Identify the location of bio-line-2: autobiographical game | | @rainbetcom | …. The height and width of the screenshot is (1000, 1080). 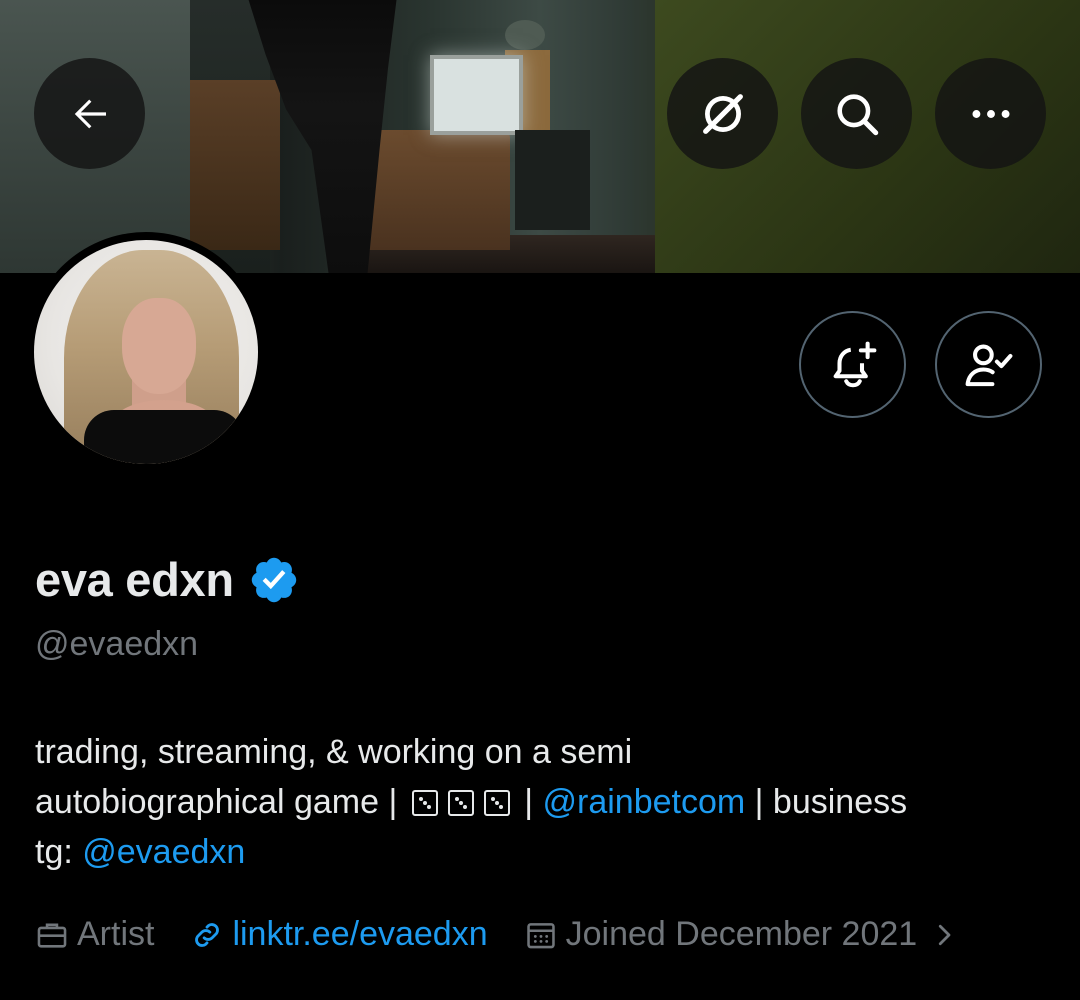
(545, 802).